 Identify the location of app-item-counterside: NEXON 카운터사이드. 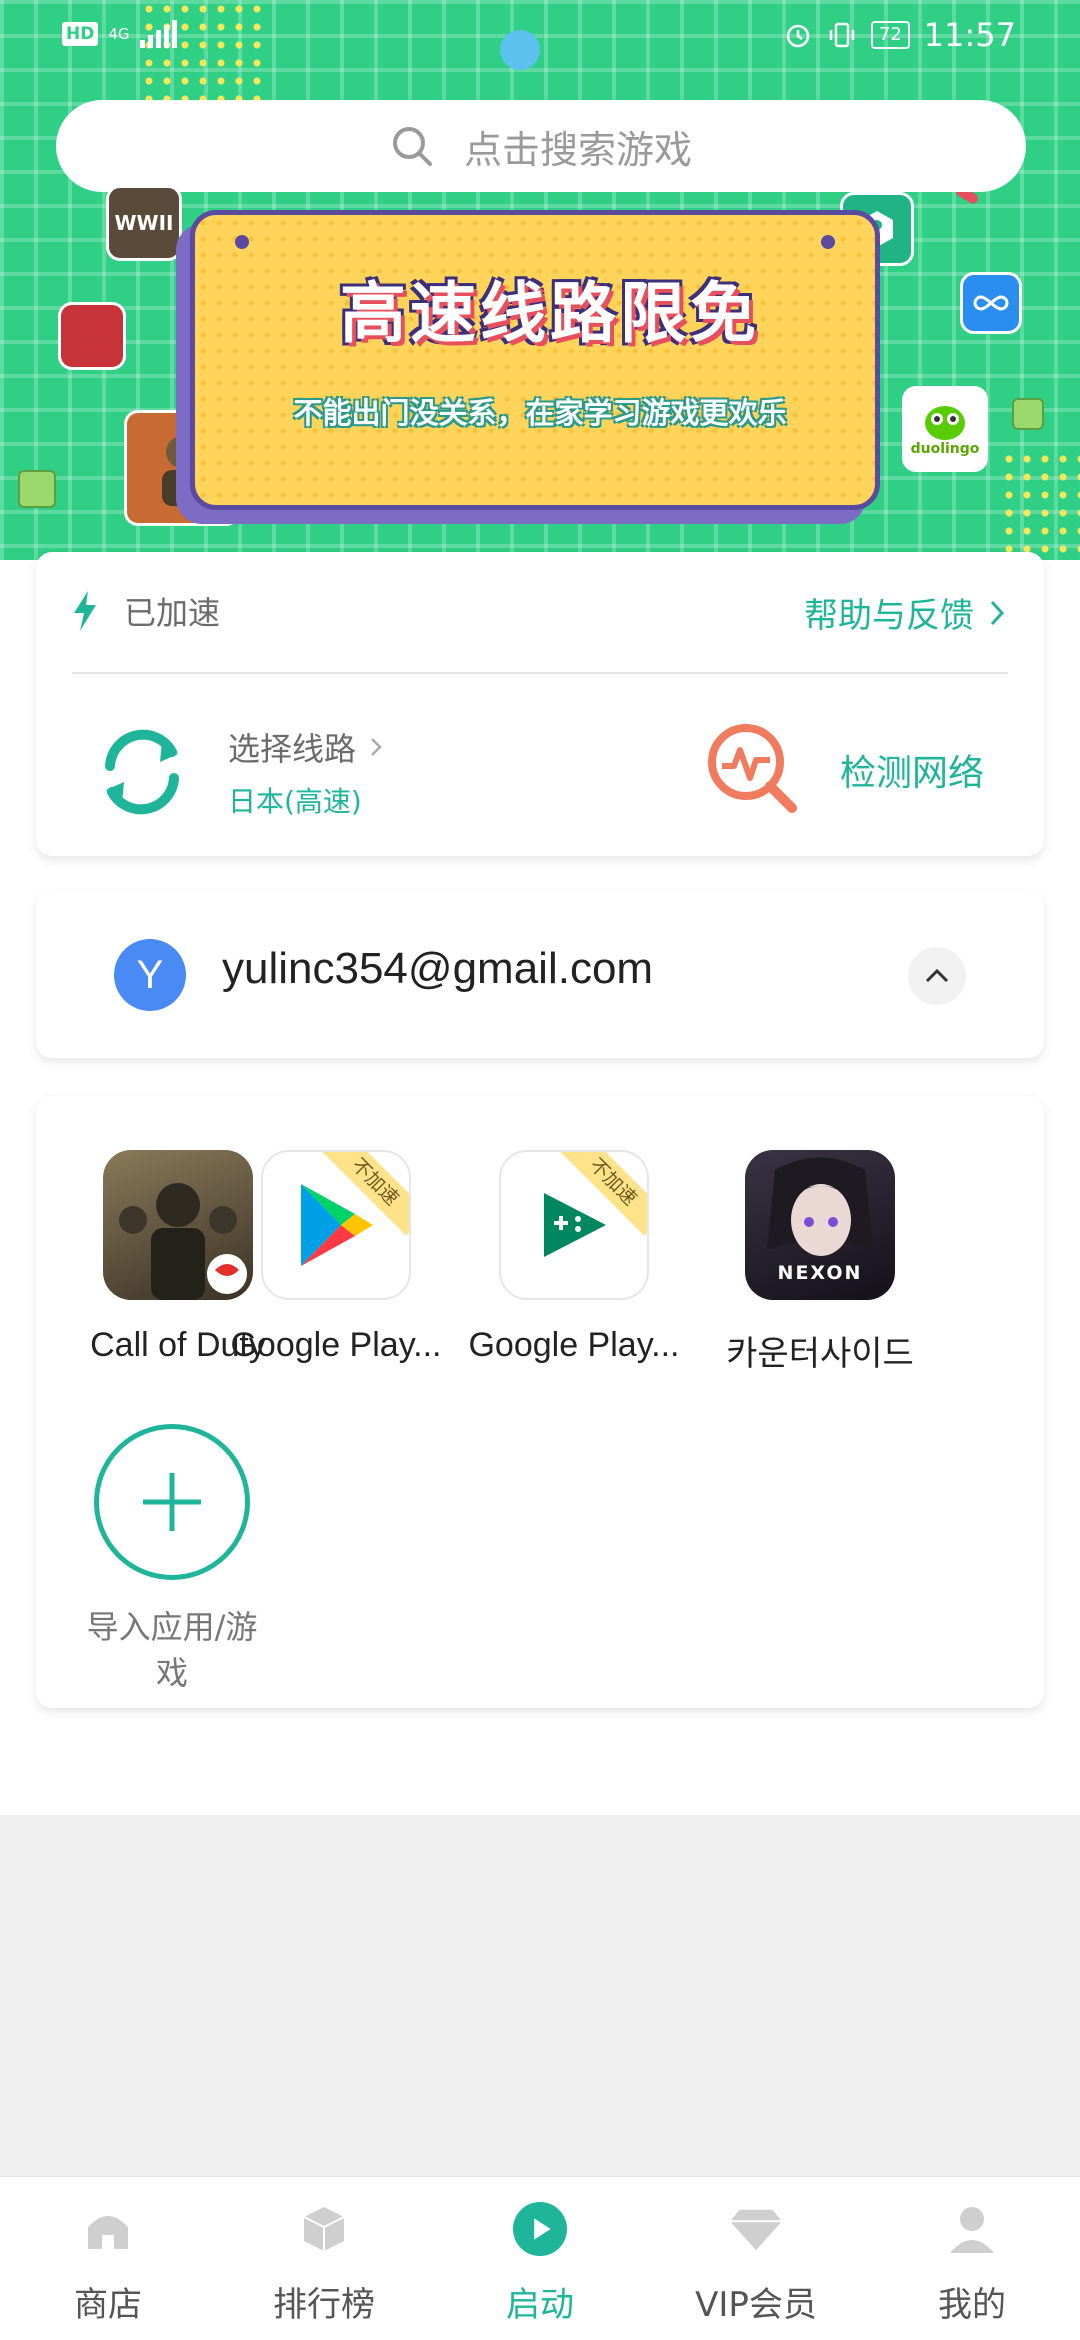
(820, 1262).